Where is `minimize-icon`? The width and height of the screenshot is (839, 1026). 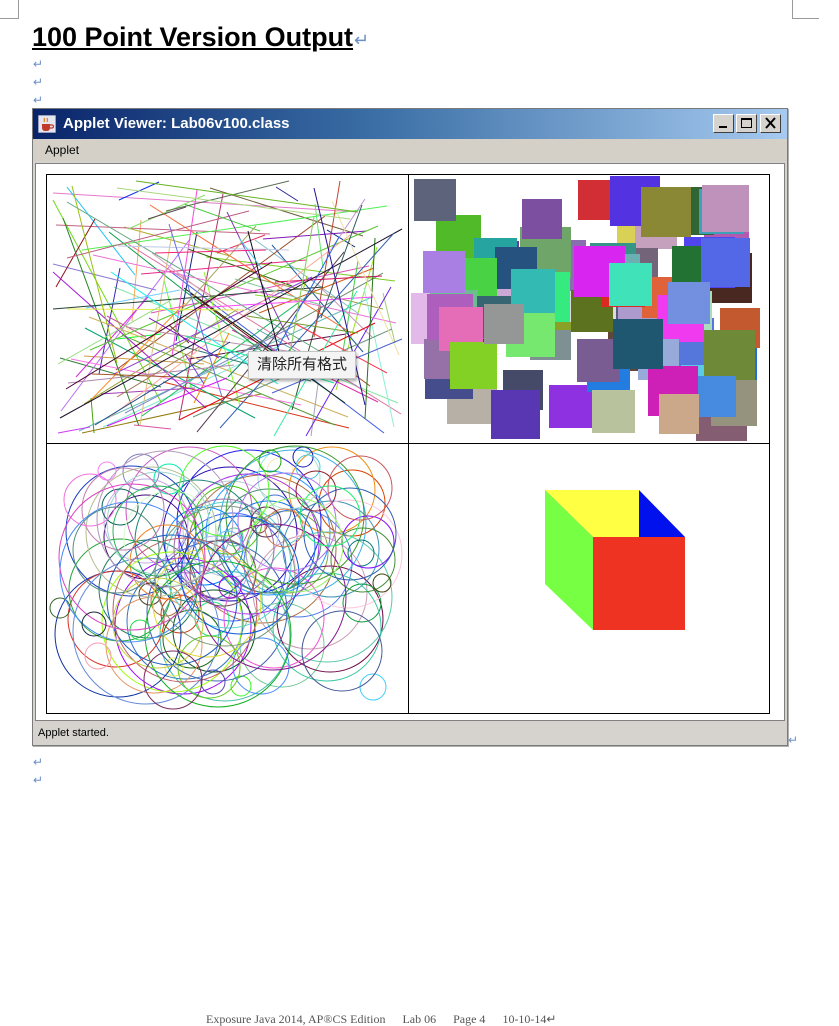
minimize-icon is located at coordinates (723, 127).